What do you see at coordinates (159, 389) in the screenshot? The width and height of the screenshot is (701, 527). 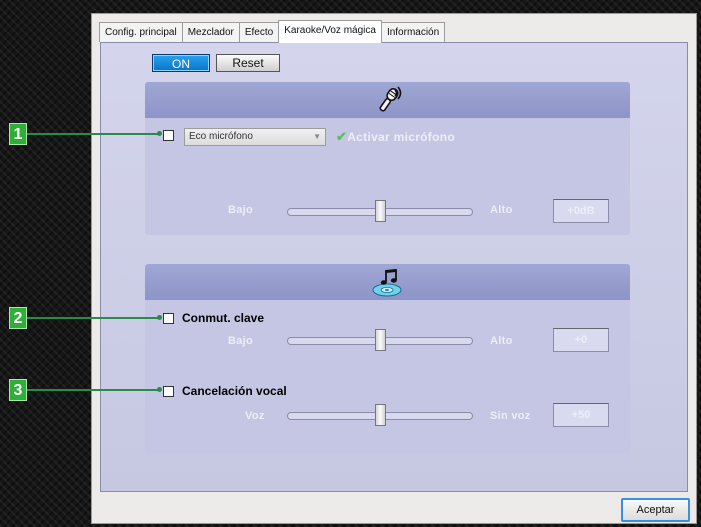 I see `callout-3-dot` at bounding box center [159, 389].